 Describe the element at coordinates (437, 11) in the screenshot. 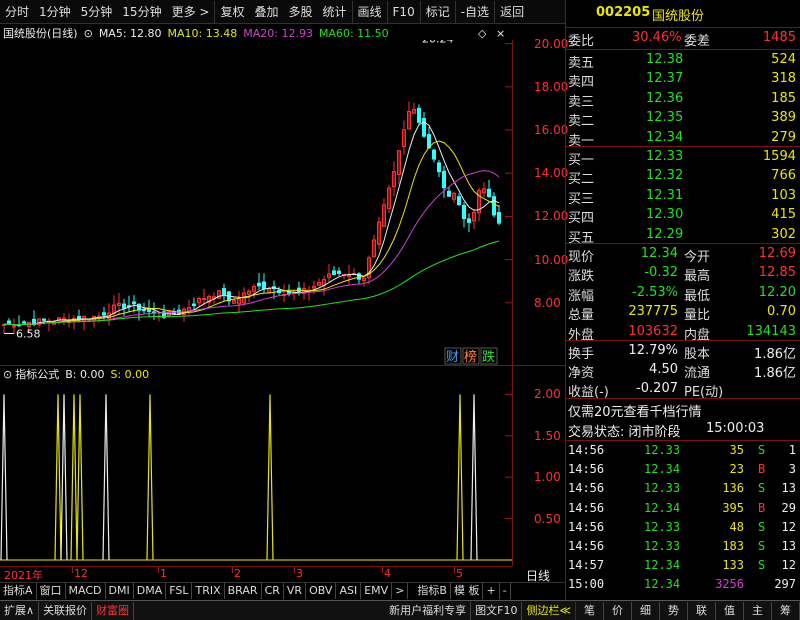

I see `mark-button: 标记` at that location.